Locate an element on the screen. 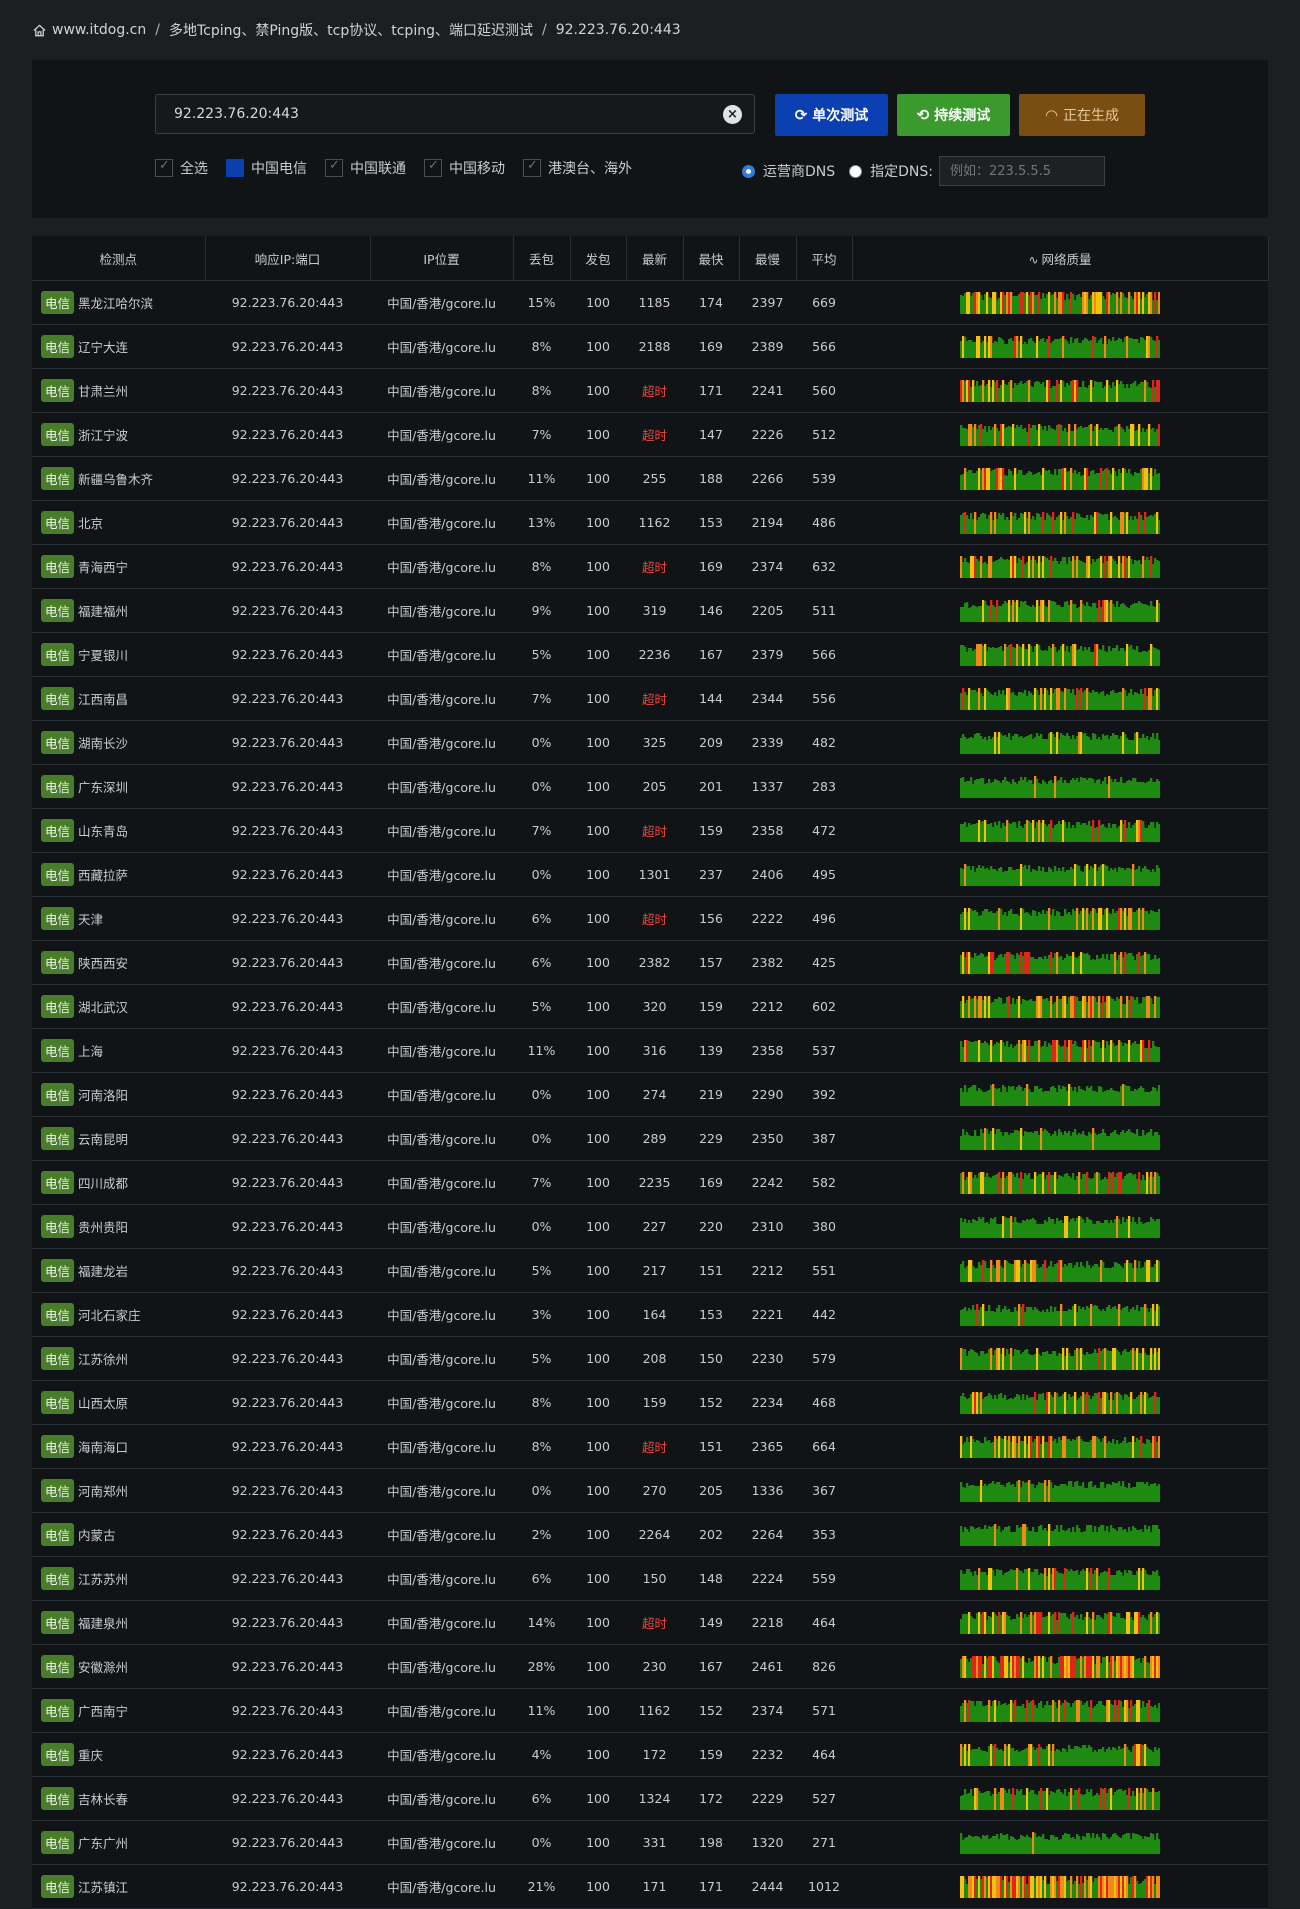  col-avg: 平均 is located at coordinates (824, 258).